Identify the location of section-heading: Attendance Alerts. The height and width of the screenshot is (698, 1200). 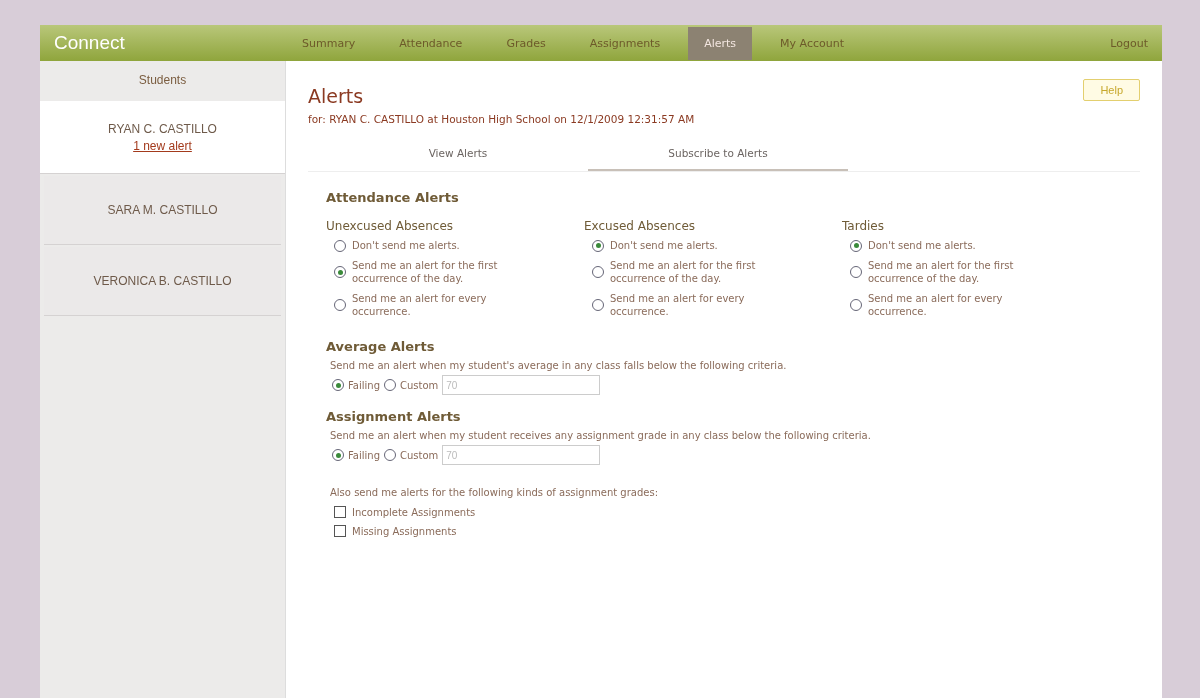
(393, 197).